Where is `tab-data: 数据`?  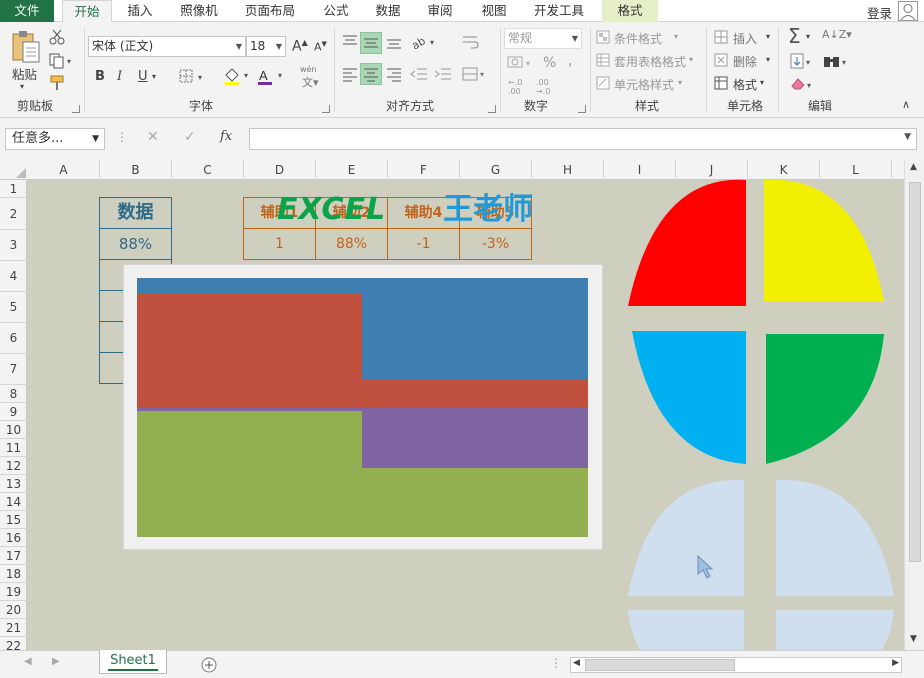 tab-data: 数据 is located at coordinates (388, 11).